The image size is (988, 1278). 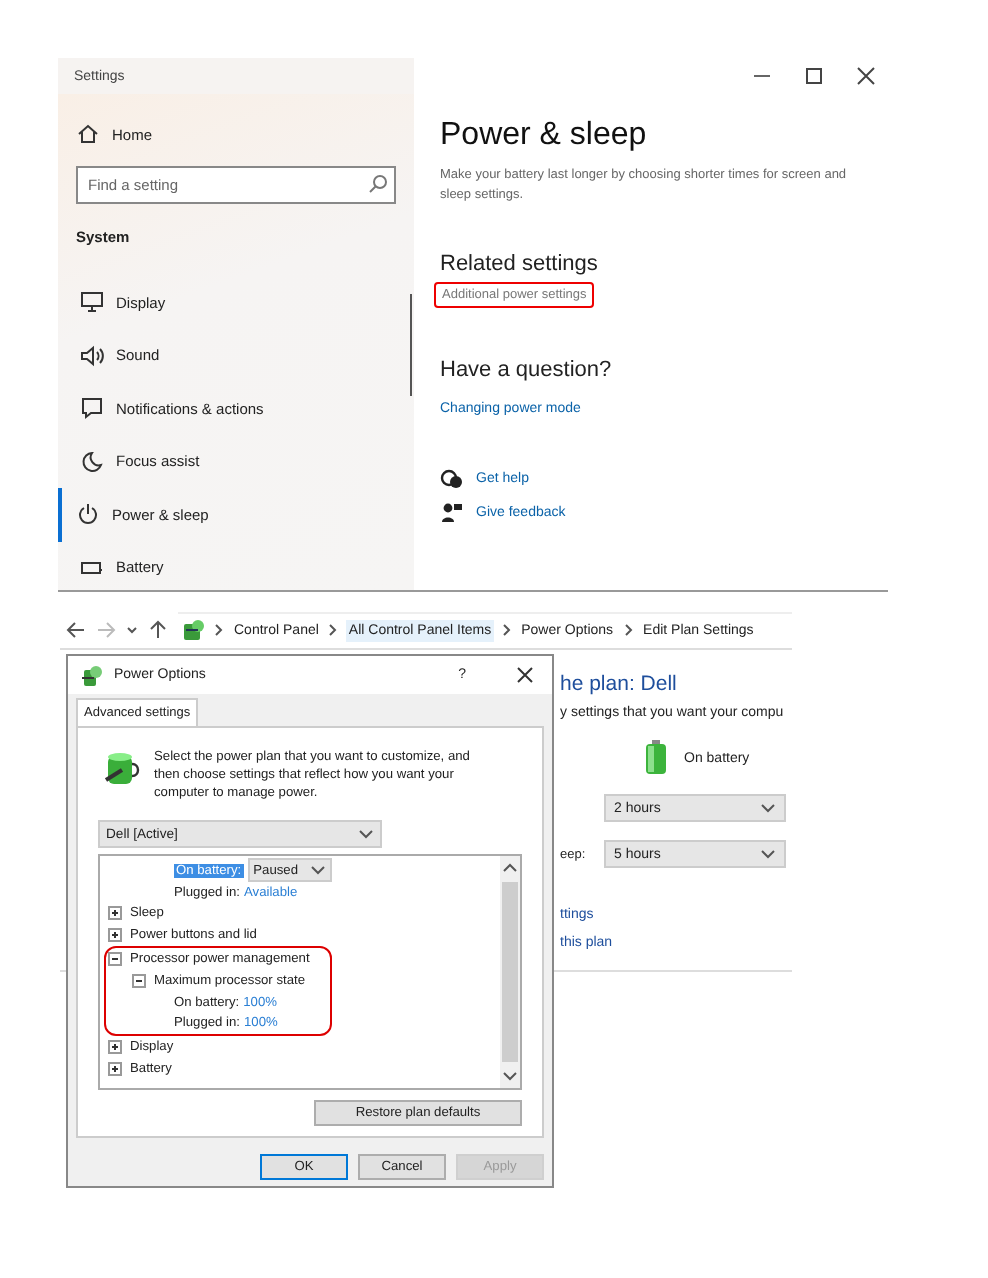 I want to click on message-icon, so click(x=92, y=408).